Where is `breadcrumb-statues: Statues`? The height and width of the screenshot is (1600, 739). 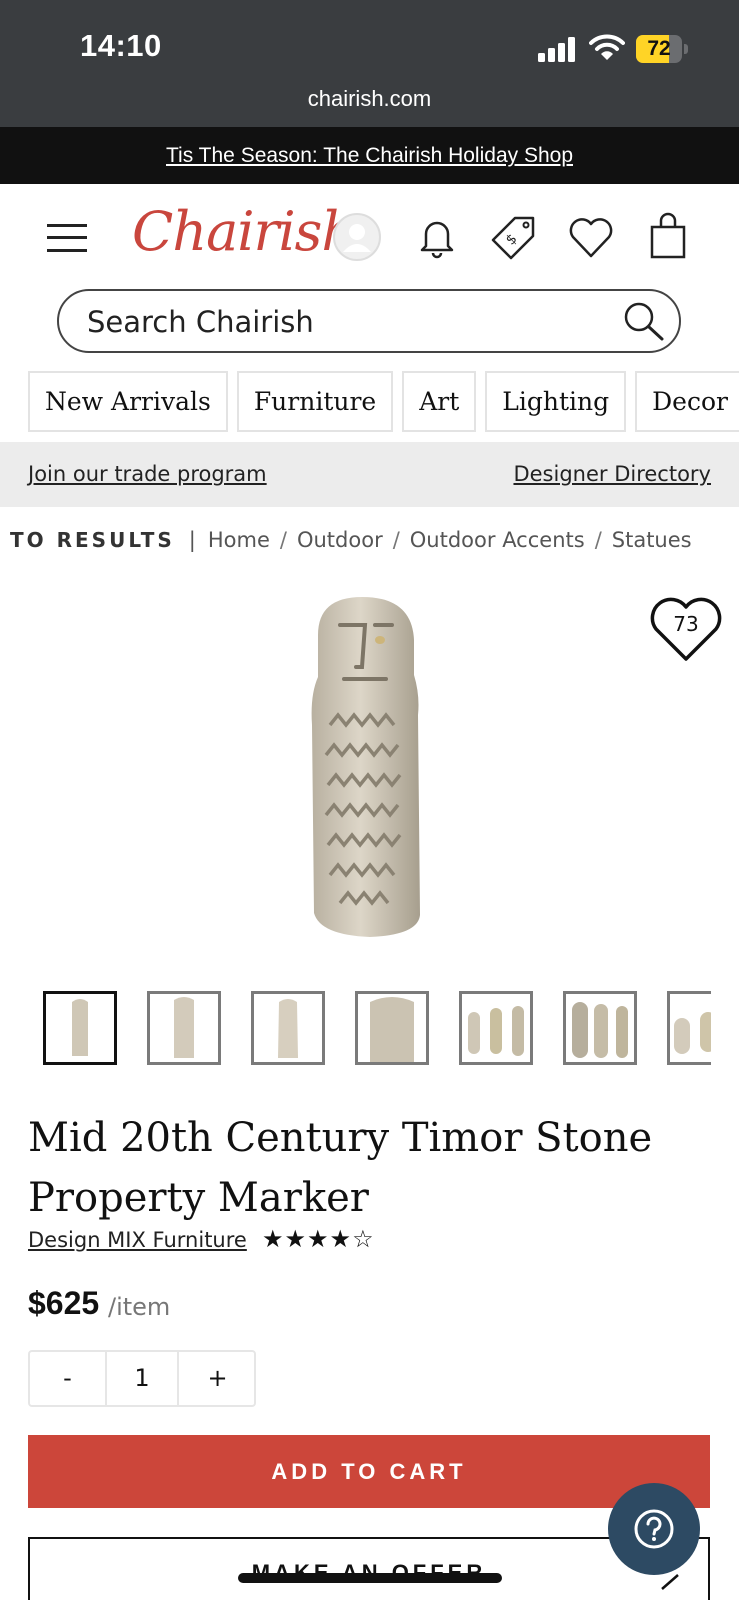 breadcrumb-statues: Statues is located at coordinates (652, 540).